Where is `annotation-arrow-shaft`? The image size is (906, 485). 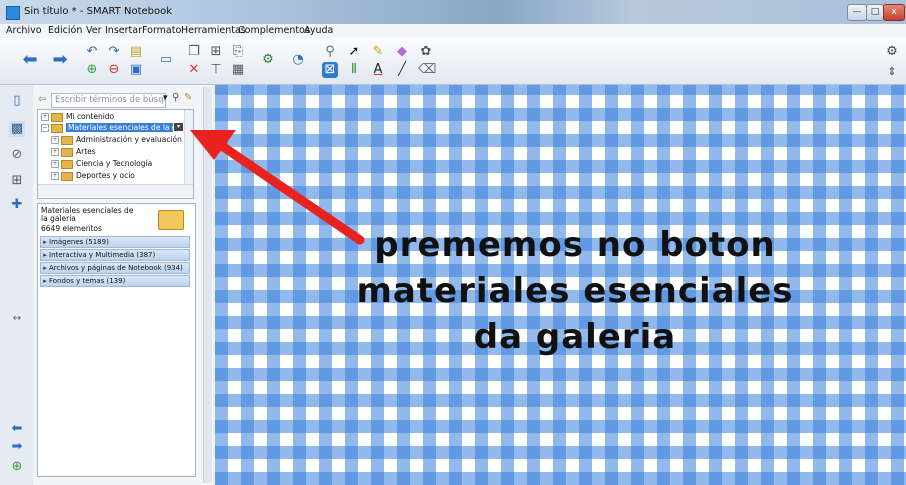
annotation-arrow-shaft is located at coordinates (291, 193).